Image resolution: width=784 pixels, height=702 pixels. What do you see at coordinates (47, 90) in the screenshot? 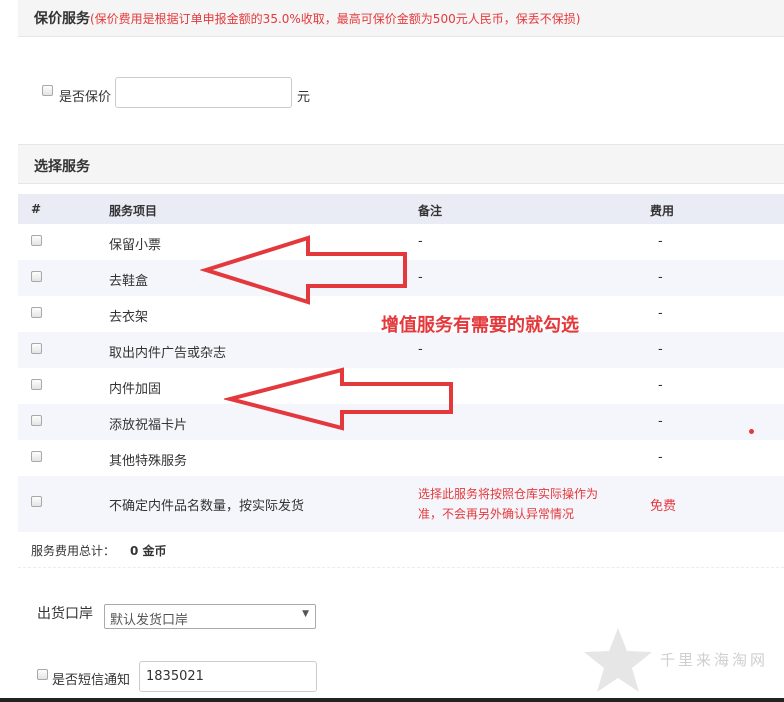
I see `insurance-checkbox` at bounding box center [47, 90].